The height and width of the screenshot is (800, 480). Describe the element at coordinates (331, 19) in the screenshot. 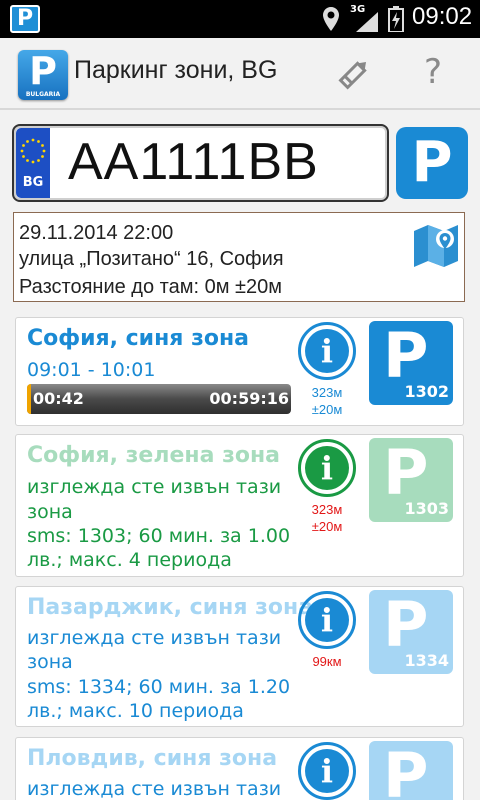

I see `location-icon` at that location.